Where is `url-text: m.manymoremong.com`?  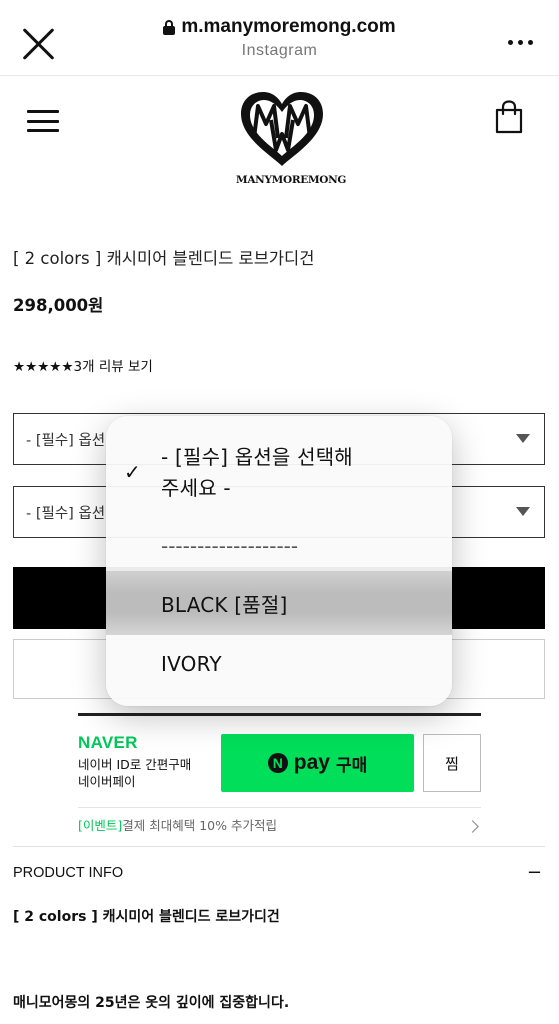
url-text: m.manymoremong.com is located at coordinates (288, 26).